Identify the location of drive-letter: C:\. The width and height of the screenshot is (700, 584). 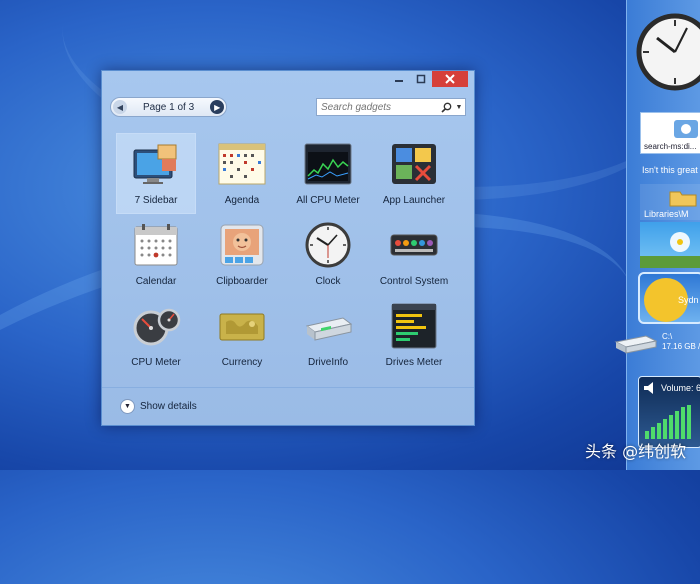
(667, 336).